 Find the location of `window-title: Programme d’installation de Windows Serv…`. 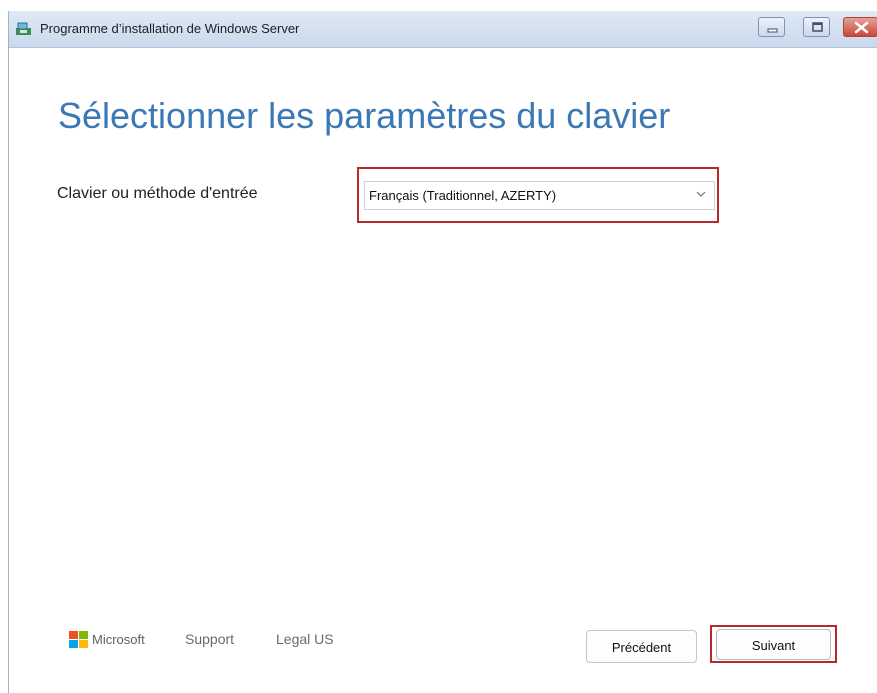

window-title: Programme d’installation de Windows Serv… is located at coordinates (170, 28).